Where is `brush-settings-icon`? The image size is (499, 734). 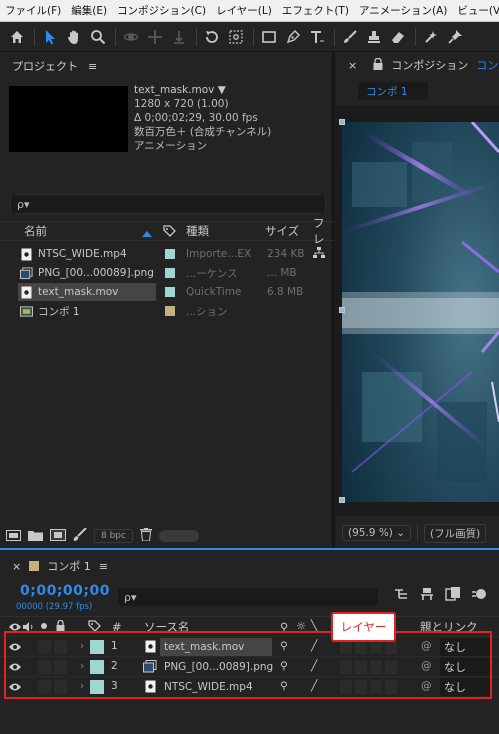
brush-settings-icon is located at coordinates (80, 535).